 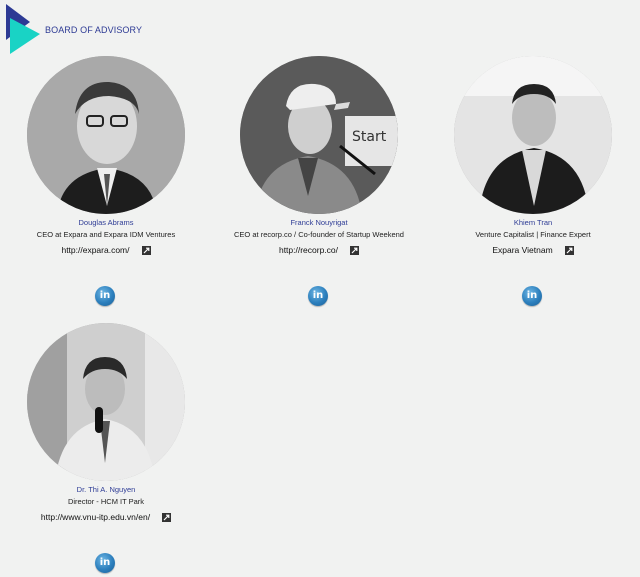 What do you see at coordinates (95, 517) in the screenshot?
I see `advisor-website-link: http://www.vnu-itp.edu.vn/en/` at bounding box center [95, 517].